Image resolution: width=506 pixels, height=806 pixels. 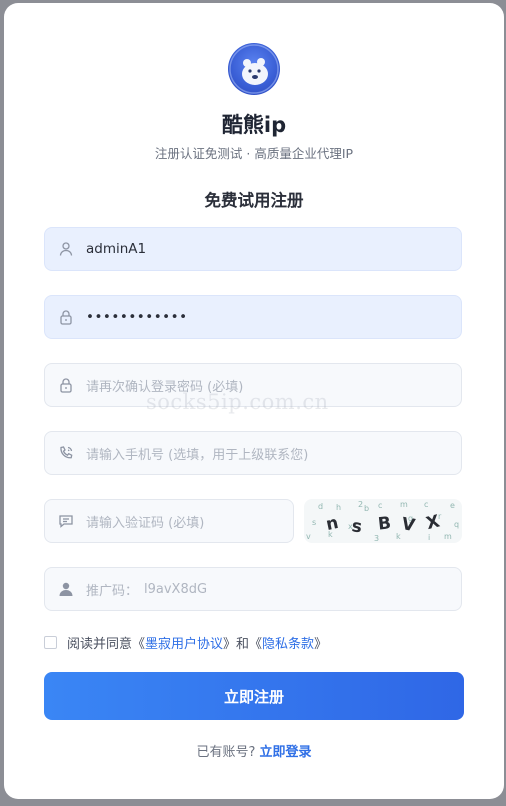 What do you see at coordinates (288, 642) in the screenshot?
I see `privacy-link: 隐私条款` at bounding box center [288, 642].